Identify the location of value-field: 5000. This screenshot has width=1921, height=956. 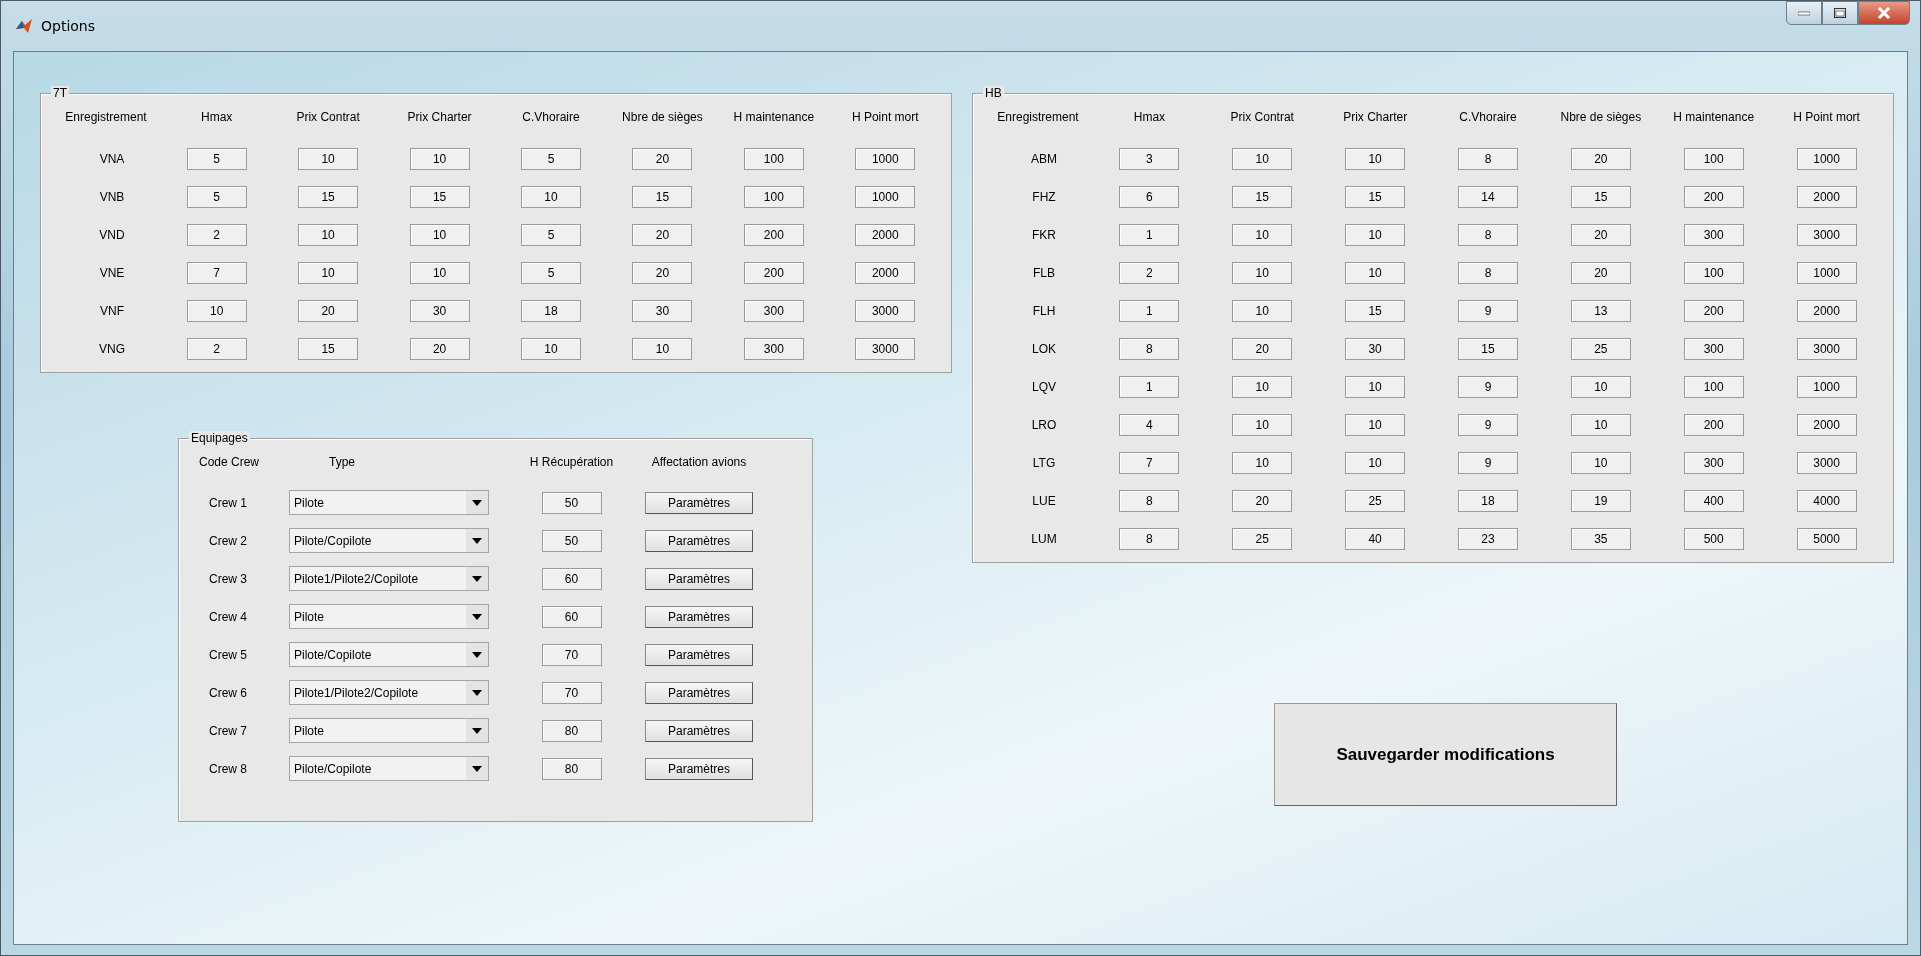
(1826, 539).